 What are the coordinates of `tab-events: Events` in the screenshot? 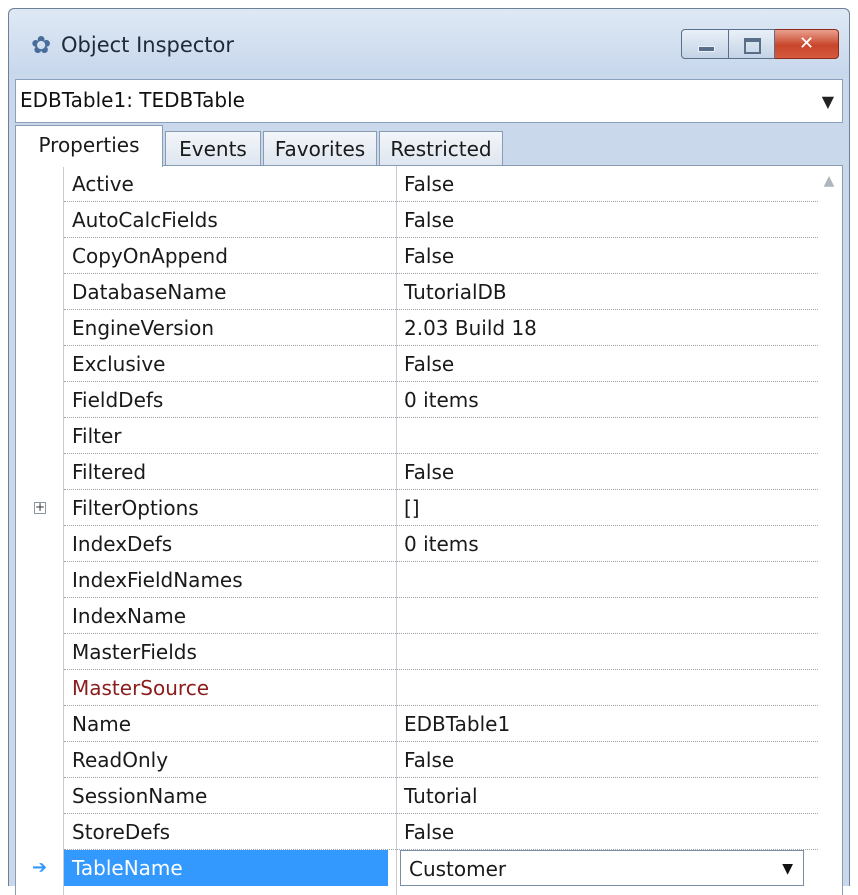 It's located at (213, 149).